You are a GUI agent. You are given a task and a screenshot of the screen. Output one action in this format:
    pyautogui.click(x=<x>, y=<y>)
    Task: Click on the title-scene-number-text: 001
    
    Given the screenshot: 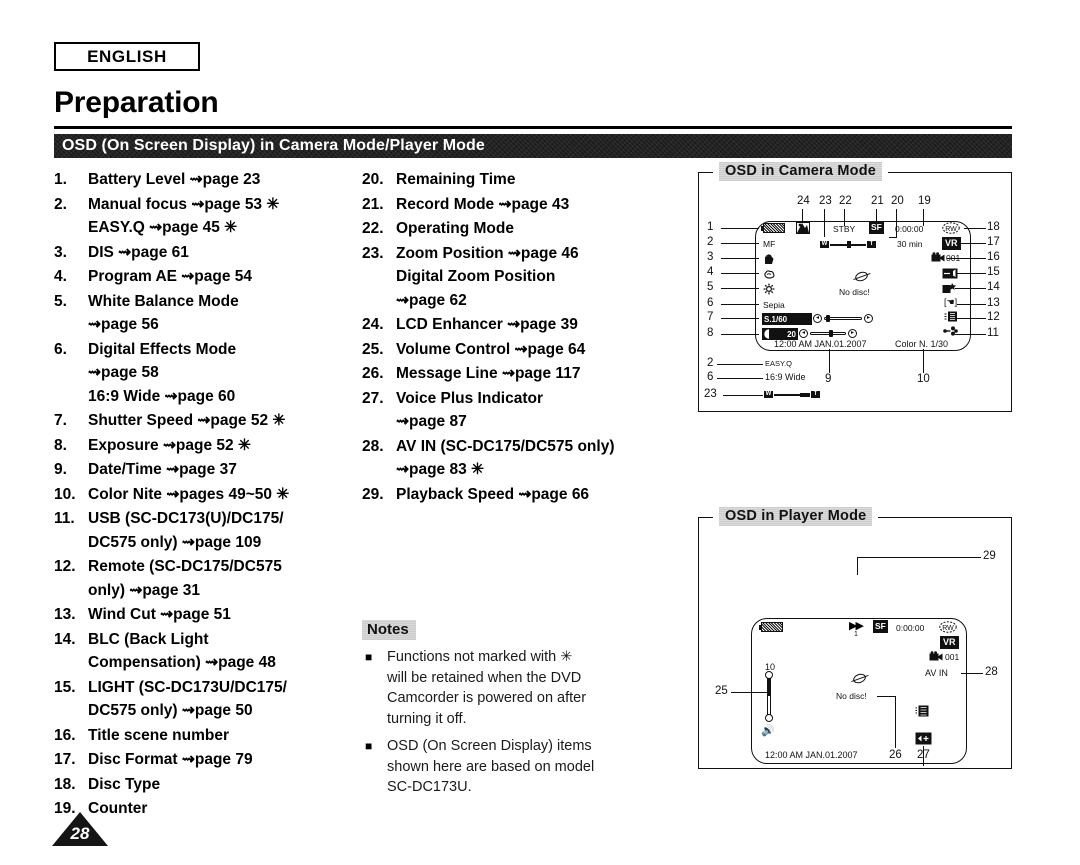 What is the action you would take?
    pyautogui.click(x=953, y=258)
    